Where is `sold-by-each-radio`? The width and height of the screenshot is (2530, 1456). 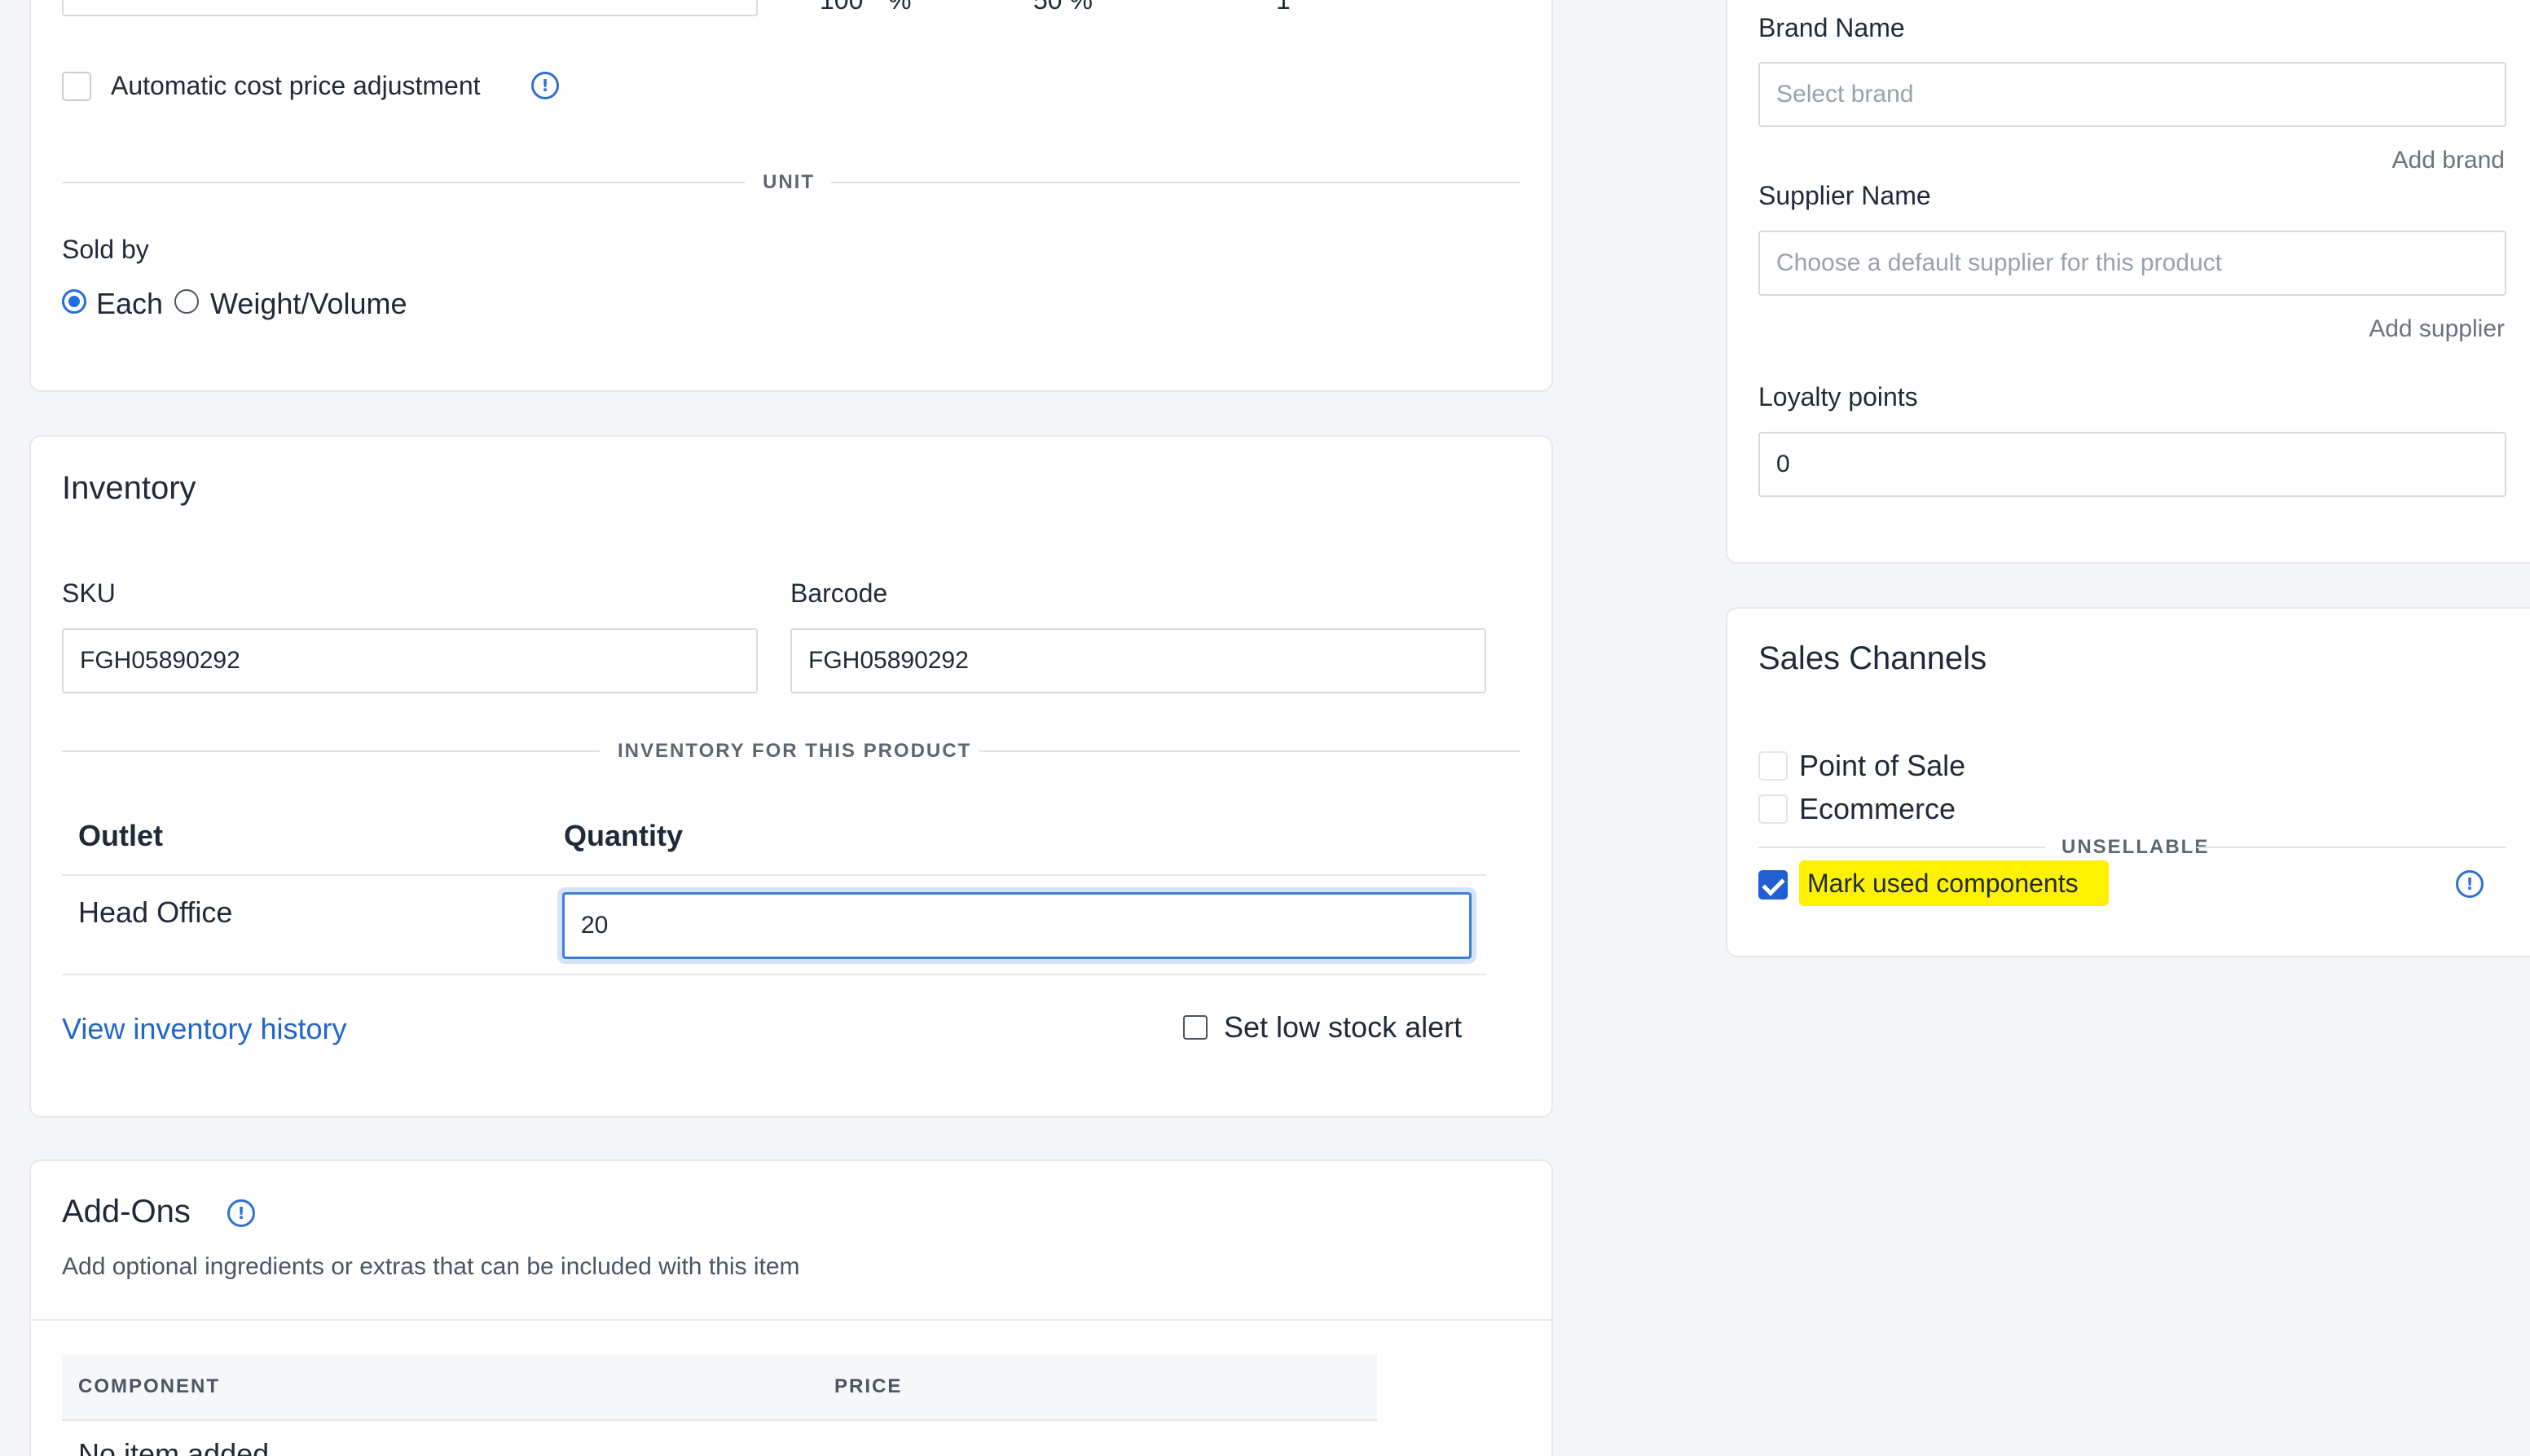 sold-by-each-radio is located at coordinates (74, 301).